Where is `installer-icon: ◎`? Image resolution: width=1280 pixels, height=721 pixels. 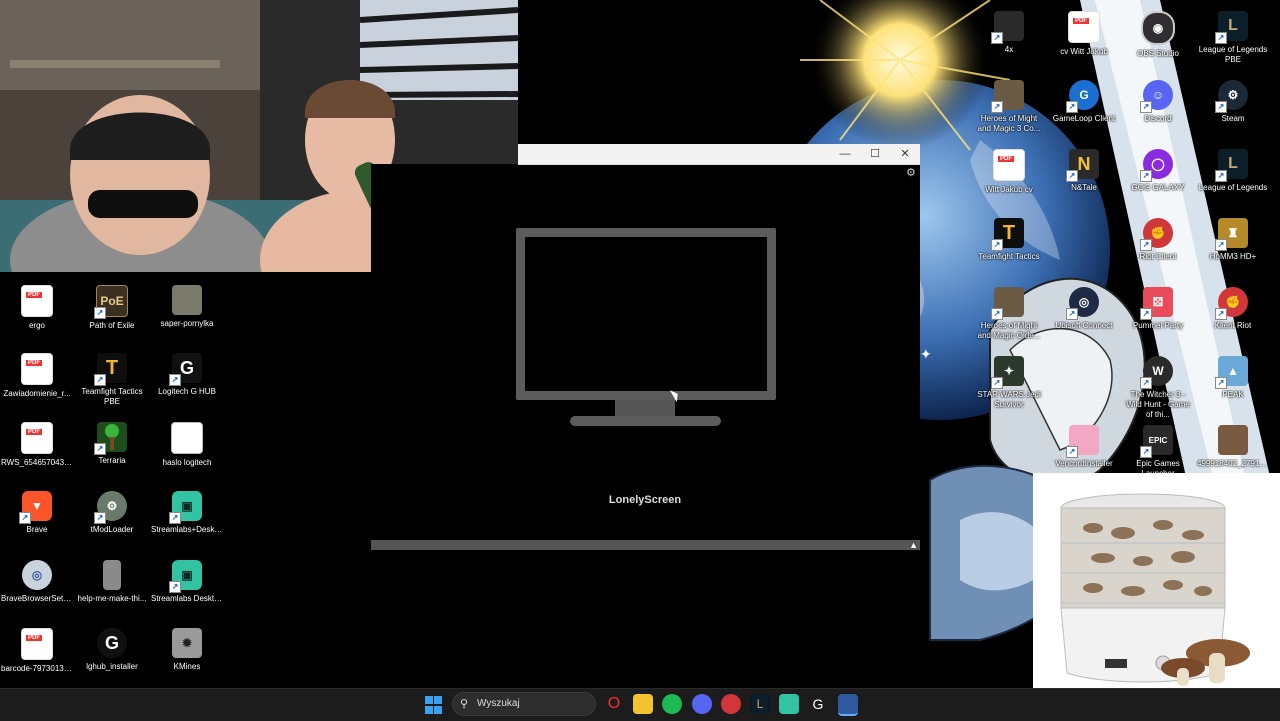
installer-icon: ◎ is located at coordinates (37, 575).